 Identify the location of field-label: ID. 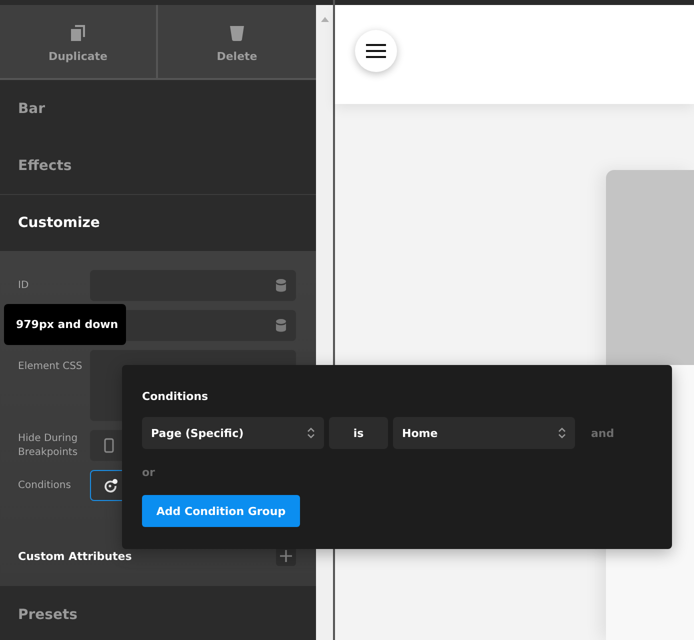
(24, 285).